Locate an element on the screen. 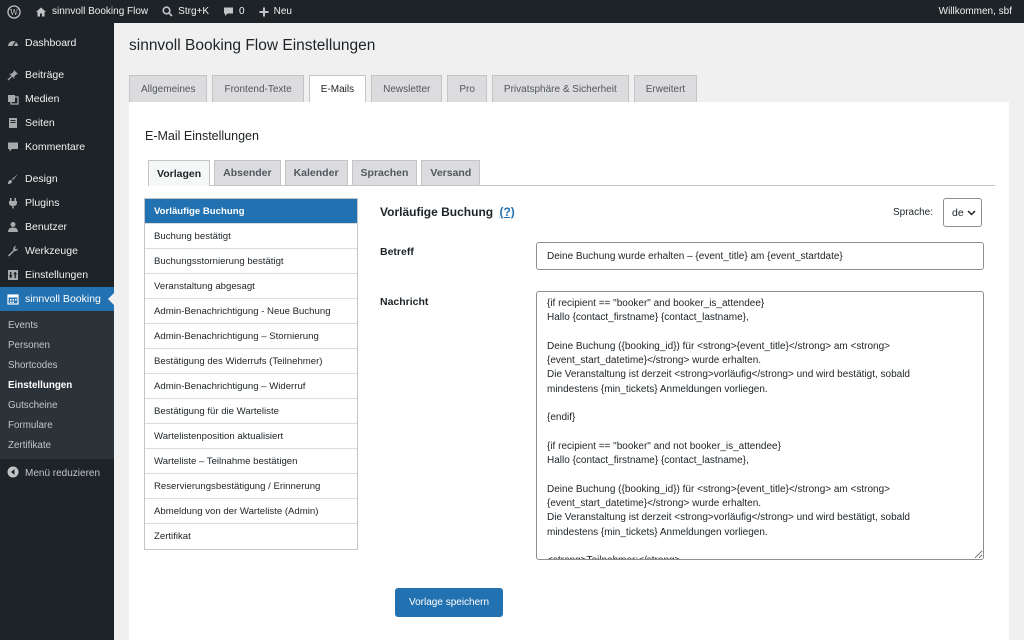 This screenshot has height=640, width=1024. tab-frontend-texts: Frontend-Texte is located at coordinates (258, 88).